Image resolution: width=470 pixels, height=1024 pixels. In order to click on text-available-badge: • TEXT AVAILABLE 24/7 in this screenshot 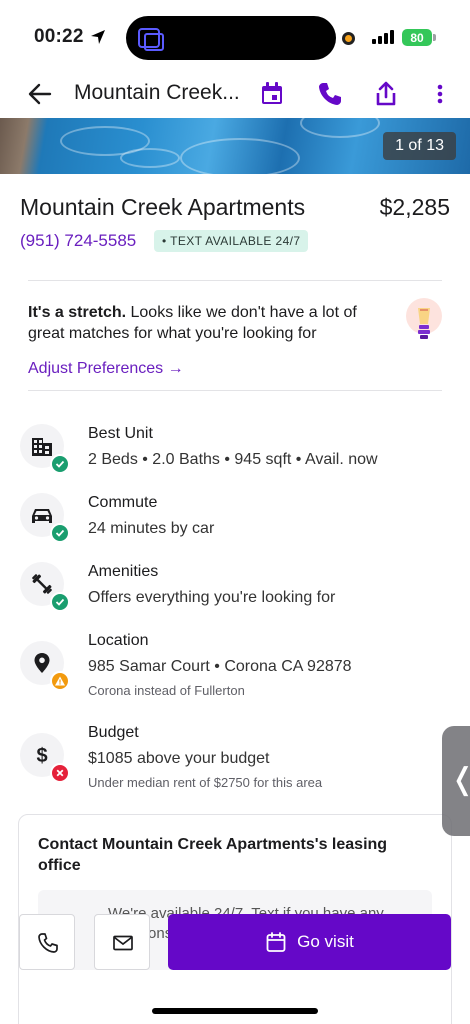, I will do `click(231, 241)`.